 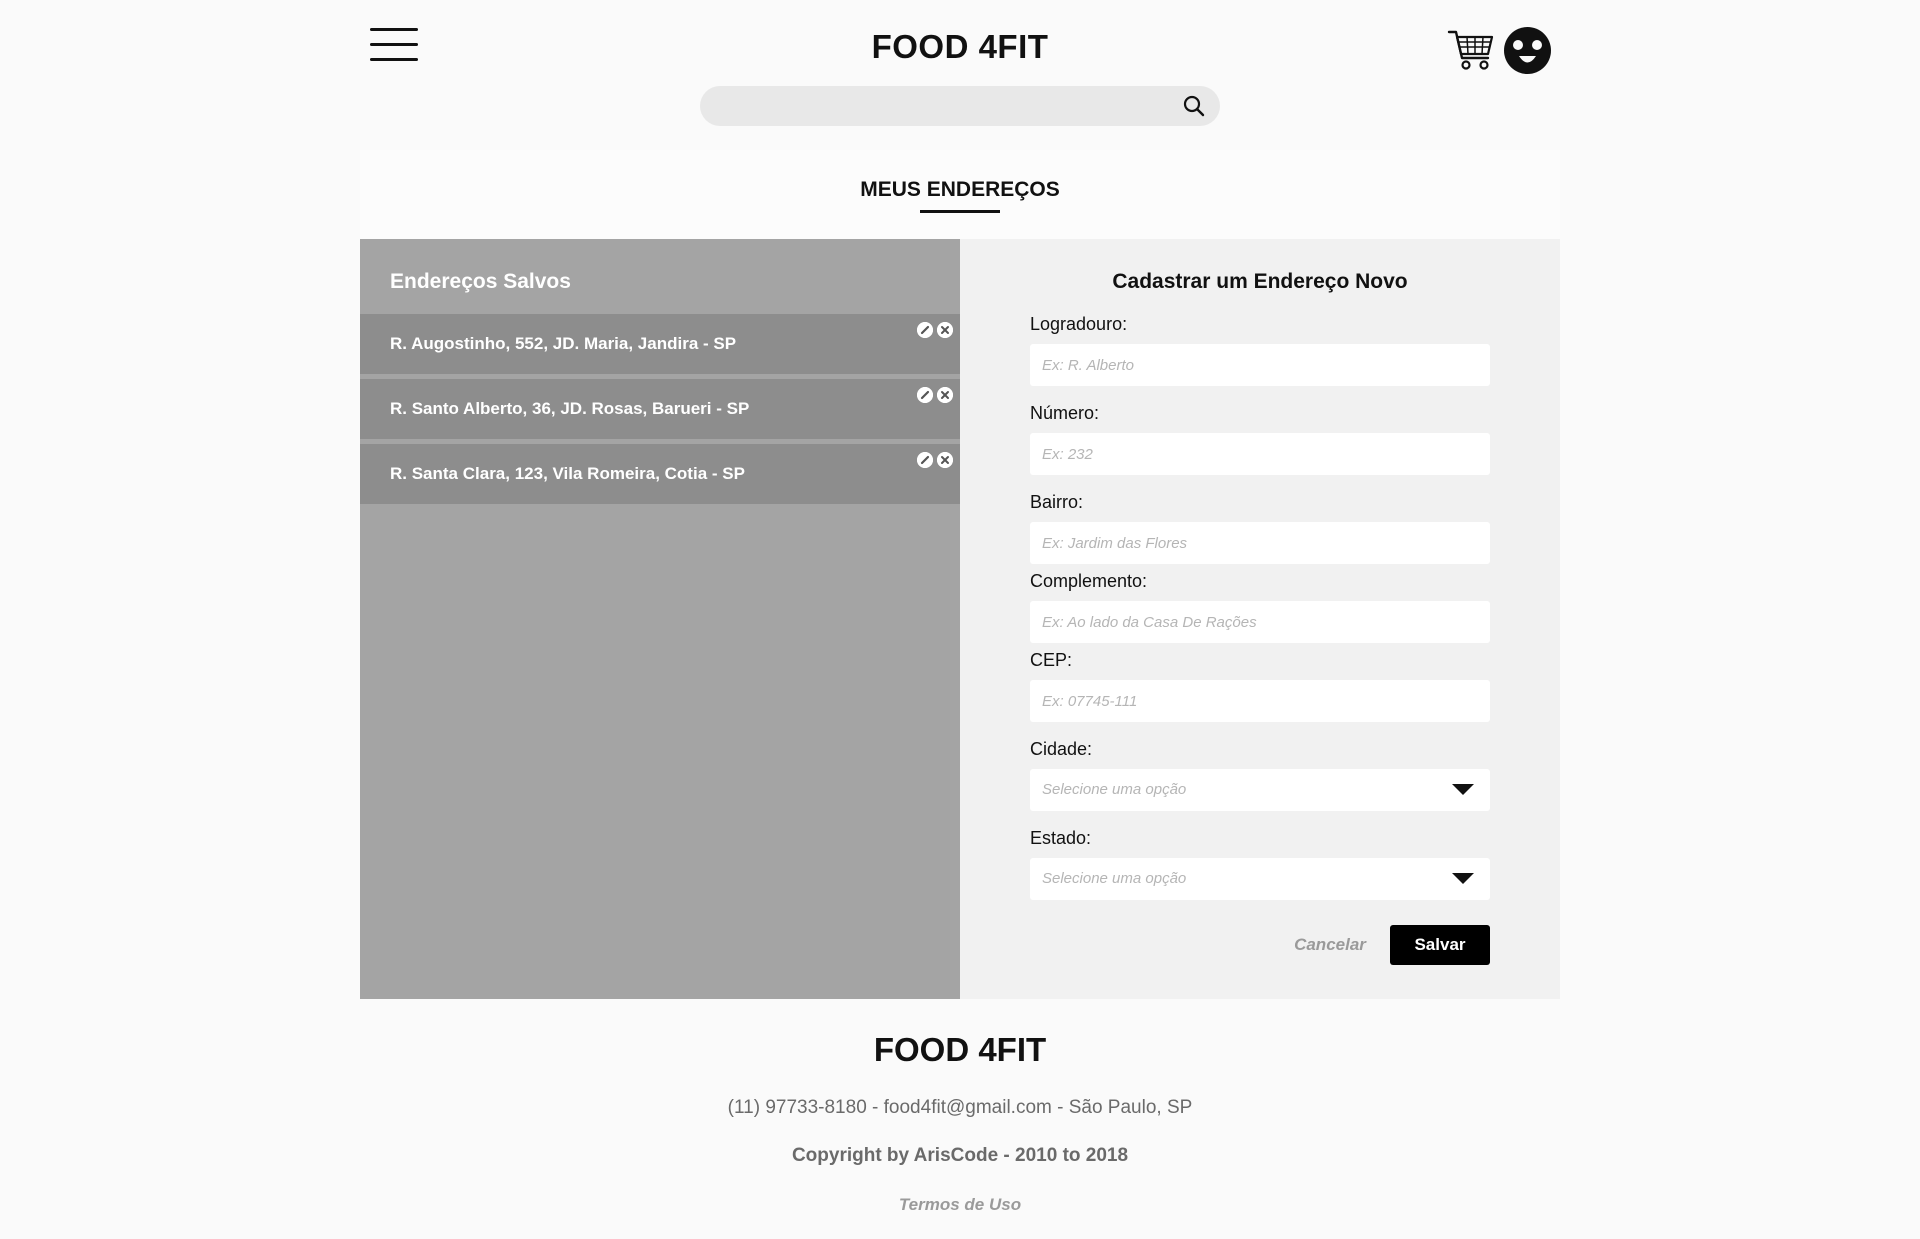 I want to click on title-underline, so click(x=960, y=211).